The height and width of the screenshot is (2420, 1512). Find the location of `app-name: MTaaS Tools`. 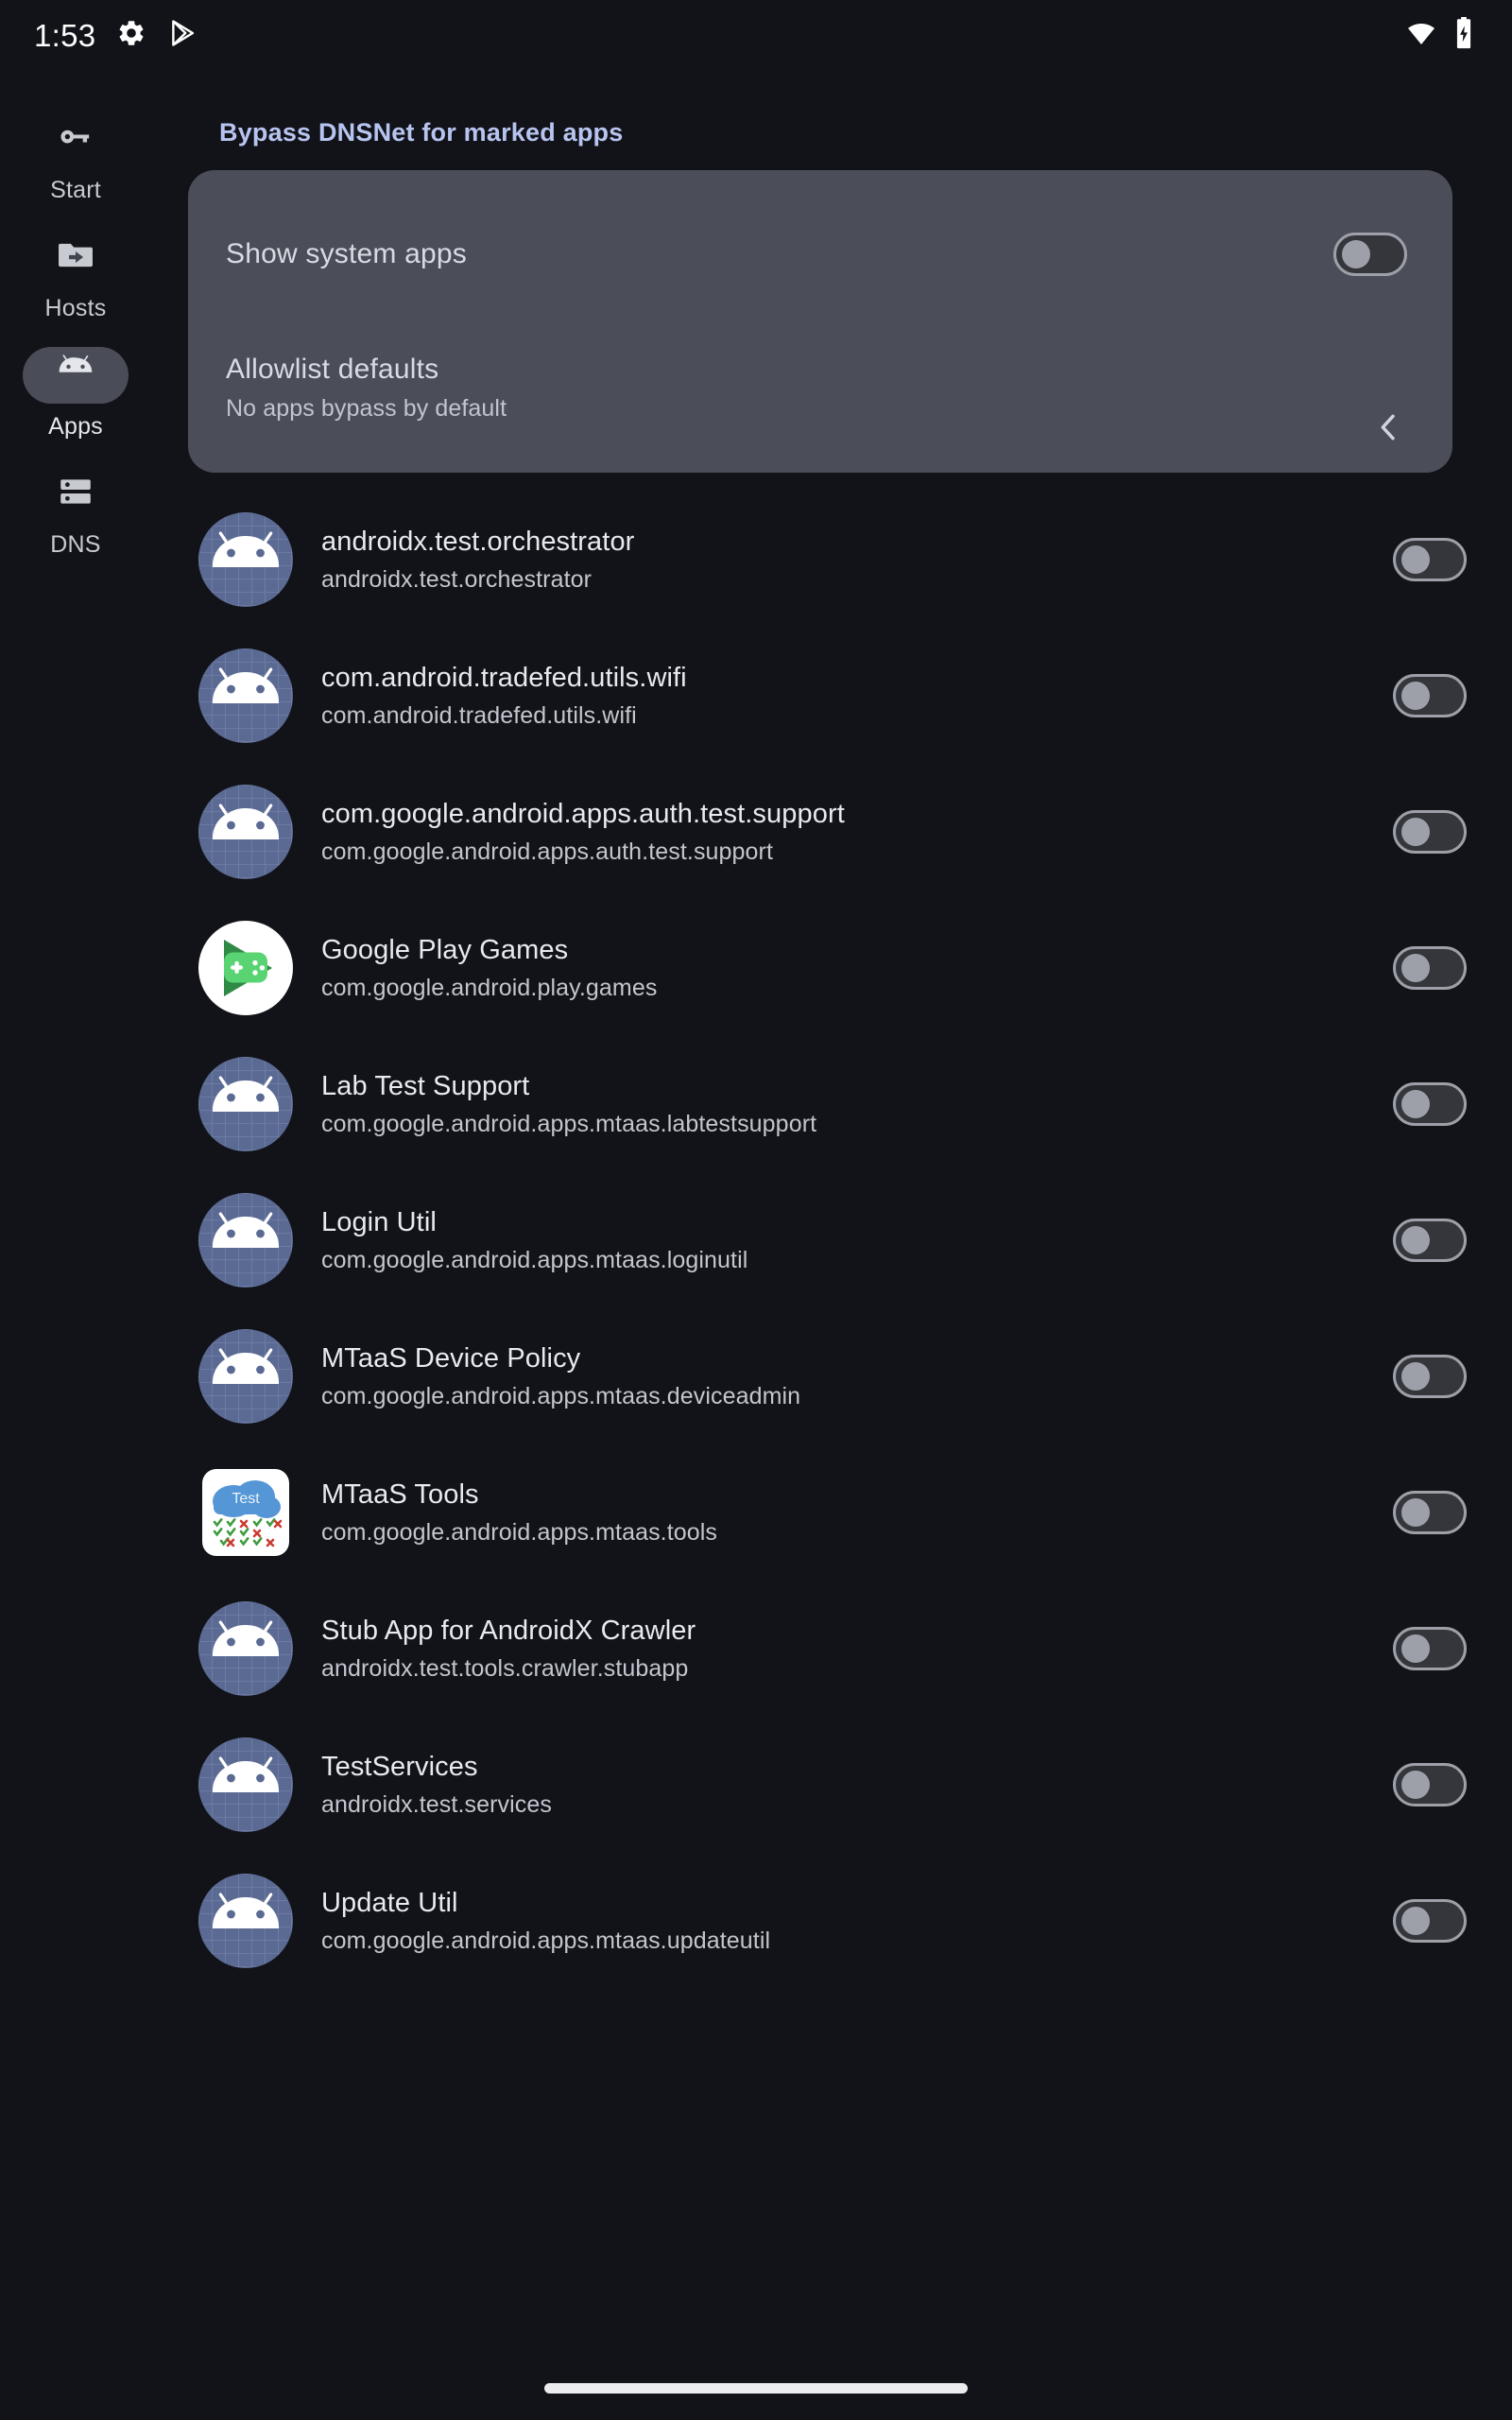

app-name: MTaaS Tools is located at coordinates (400, 1494).